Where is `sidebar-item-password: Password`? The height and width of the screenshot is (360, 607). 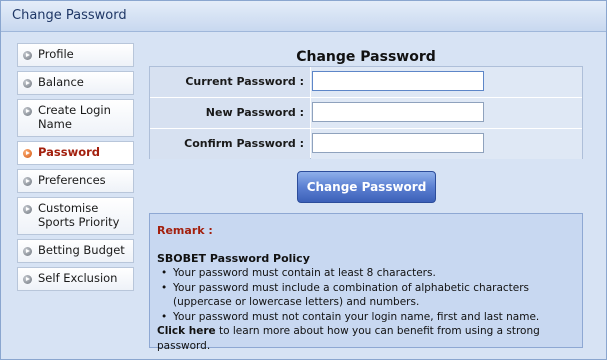 sidebar-item-password: Password is located at coordinates (75, 153).